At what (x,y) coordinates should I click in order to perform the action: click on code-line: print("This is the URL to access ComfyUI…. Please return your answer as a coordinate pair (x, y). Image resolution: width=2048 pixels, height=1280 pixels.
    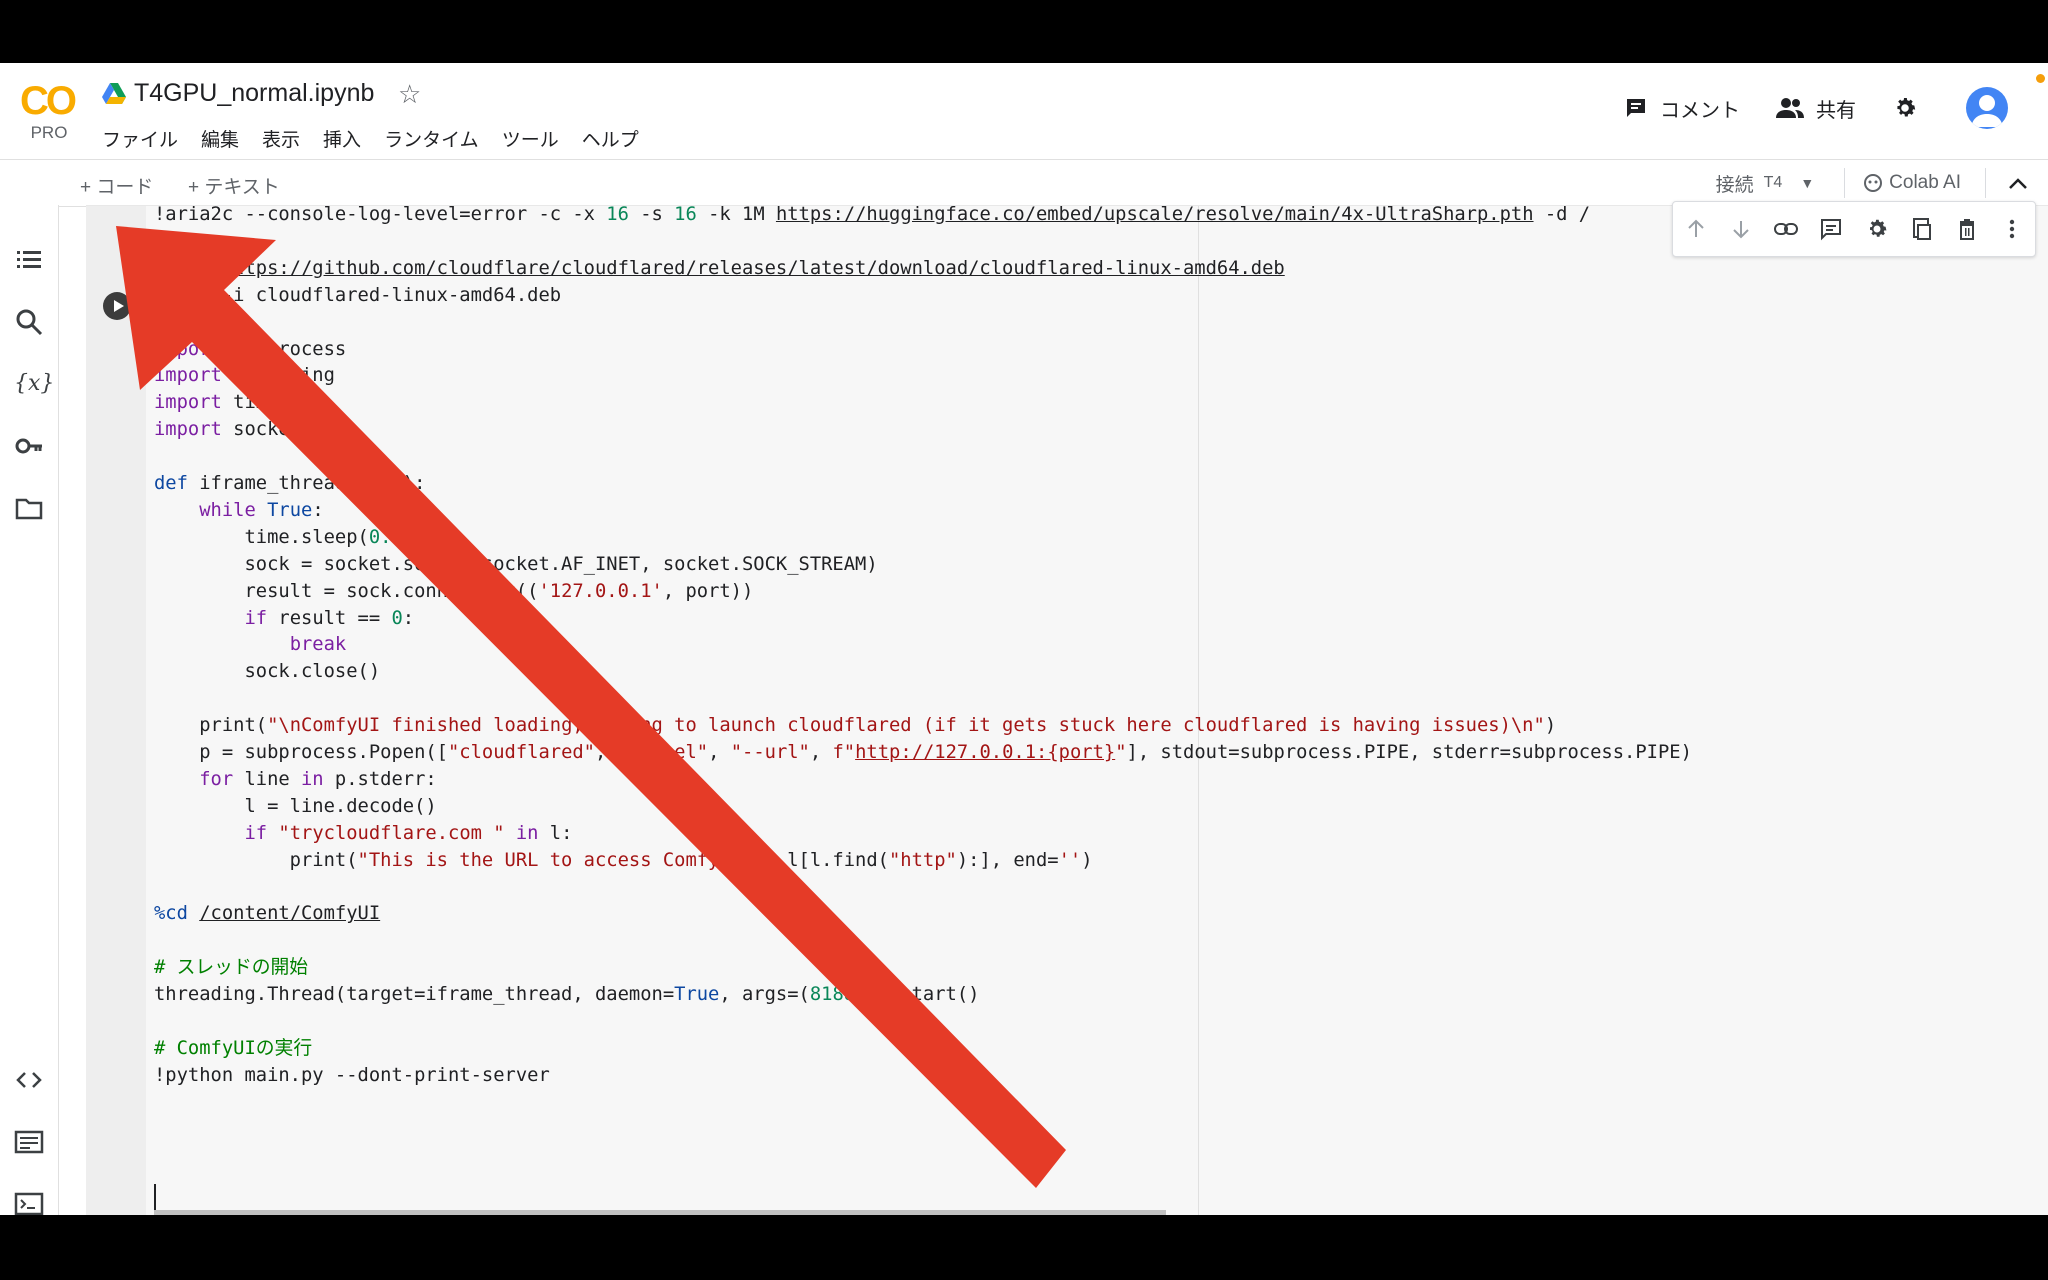
    Looking at the image, I should click on (623, 860).